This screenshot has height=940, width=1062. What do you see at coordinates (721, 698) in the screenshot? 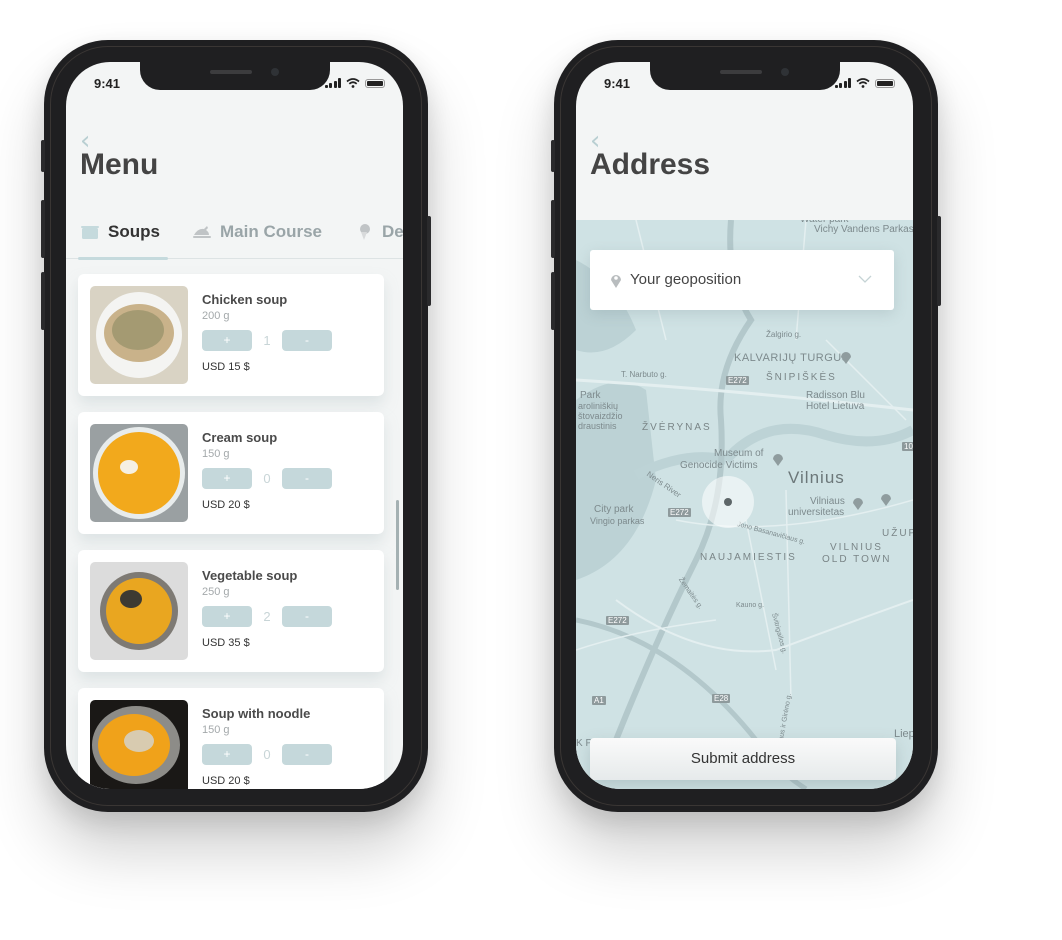
I see `road-shield: E28` at bounding box center [721, 698].